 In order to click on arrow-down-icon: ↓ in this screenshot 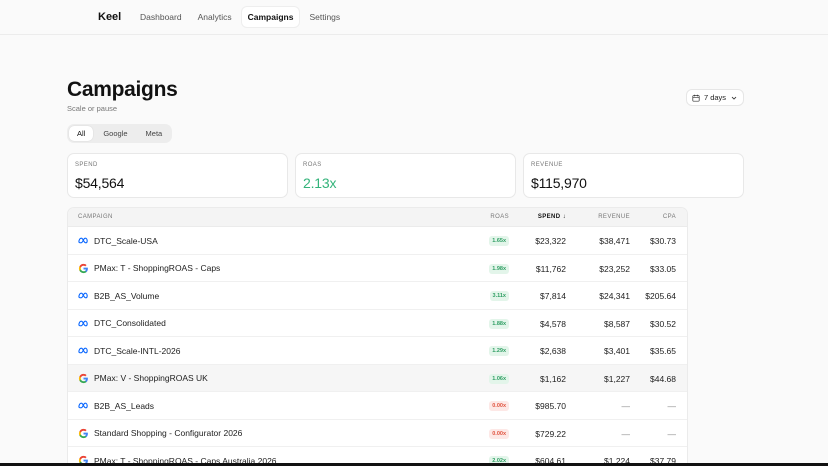, I will do `click(564, 217)`.